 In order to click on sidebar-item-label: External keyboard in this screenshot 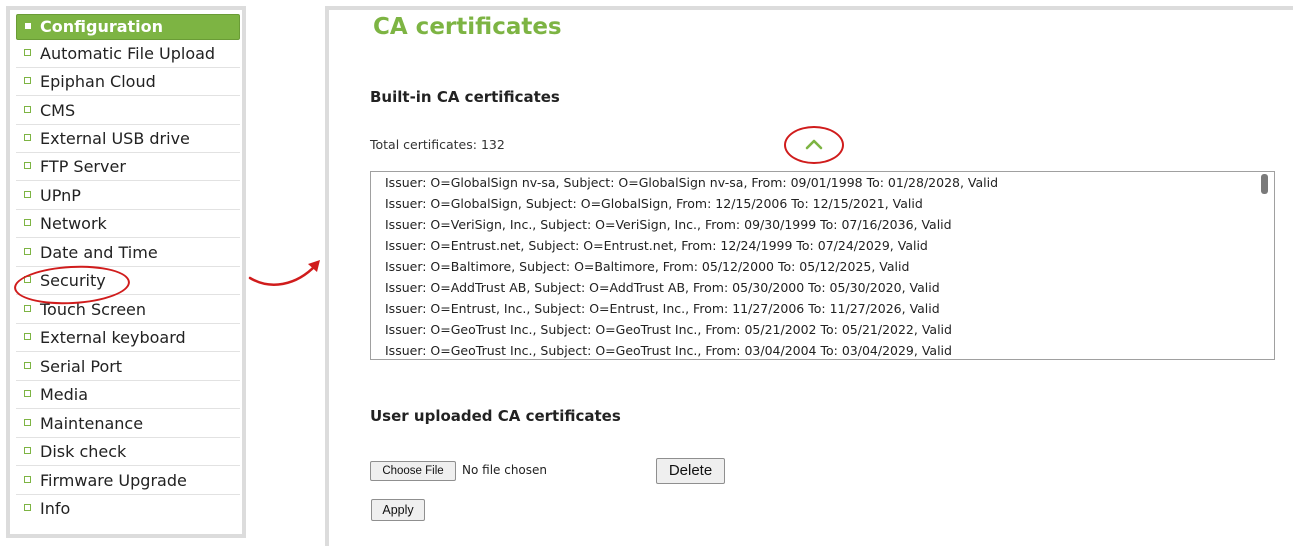, I will do `click(113, 337)`.